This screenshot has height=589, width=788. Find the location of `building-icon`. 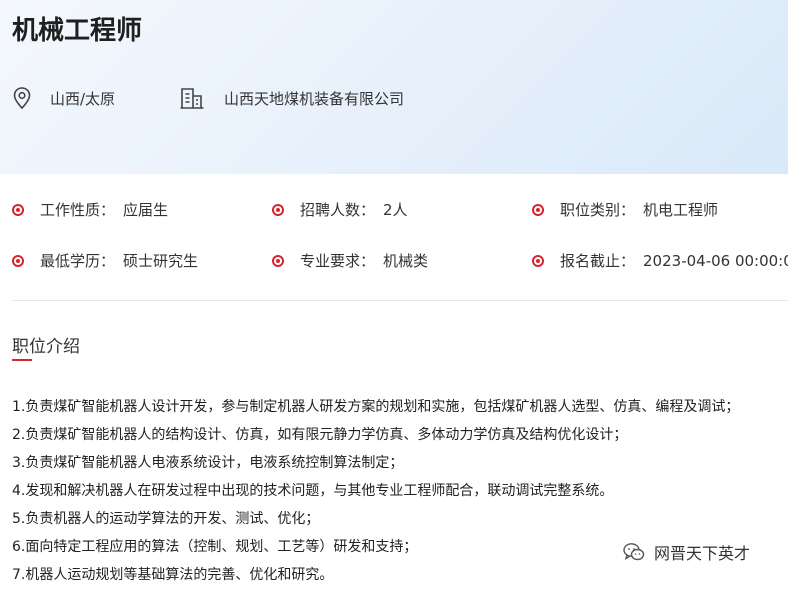

building-icon is located at coordinates (192, 98).